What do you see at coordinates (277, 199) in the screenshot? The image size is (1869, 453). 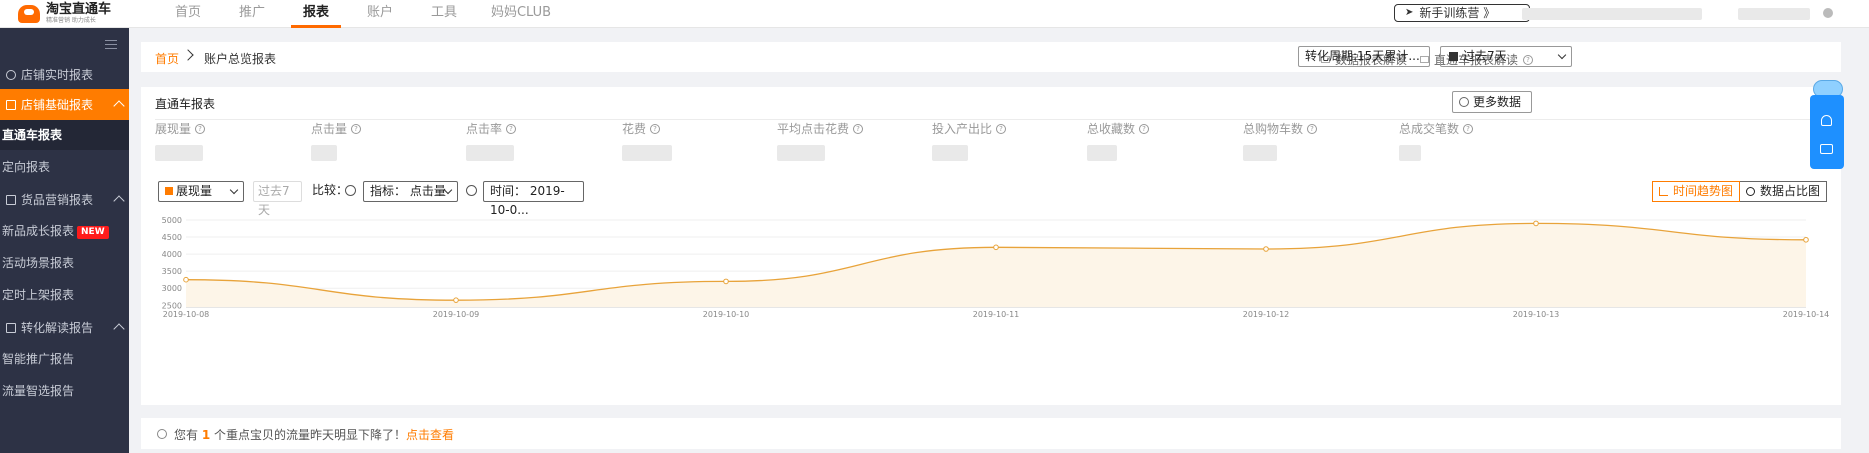 I see `period-button: 过去7天` at bounding box center [277, 199].